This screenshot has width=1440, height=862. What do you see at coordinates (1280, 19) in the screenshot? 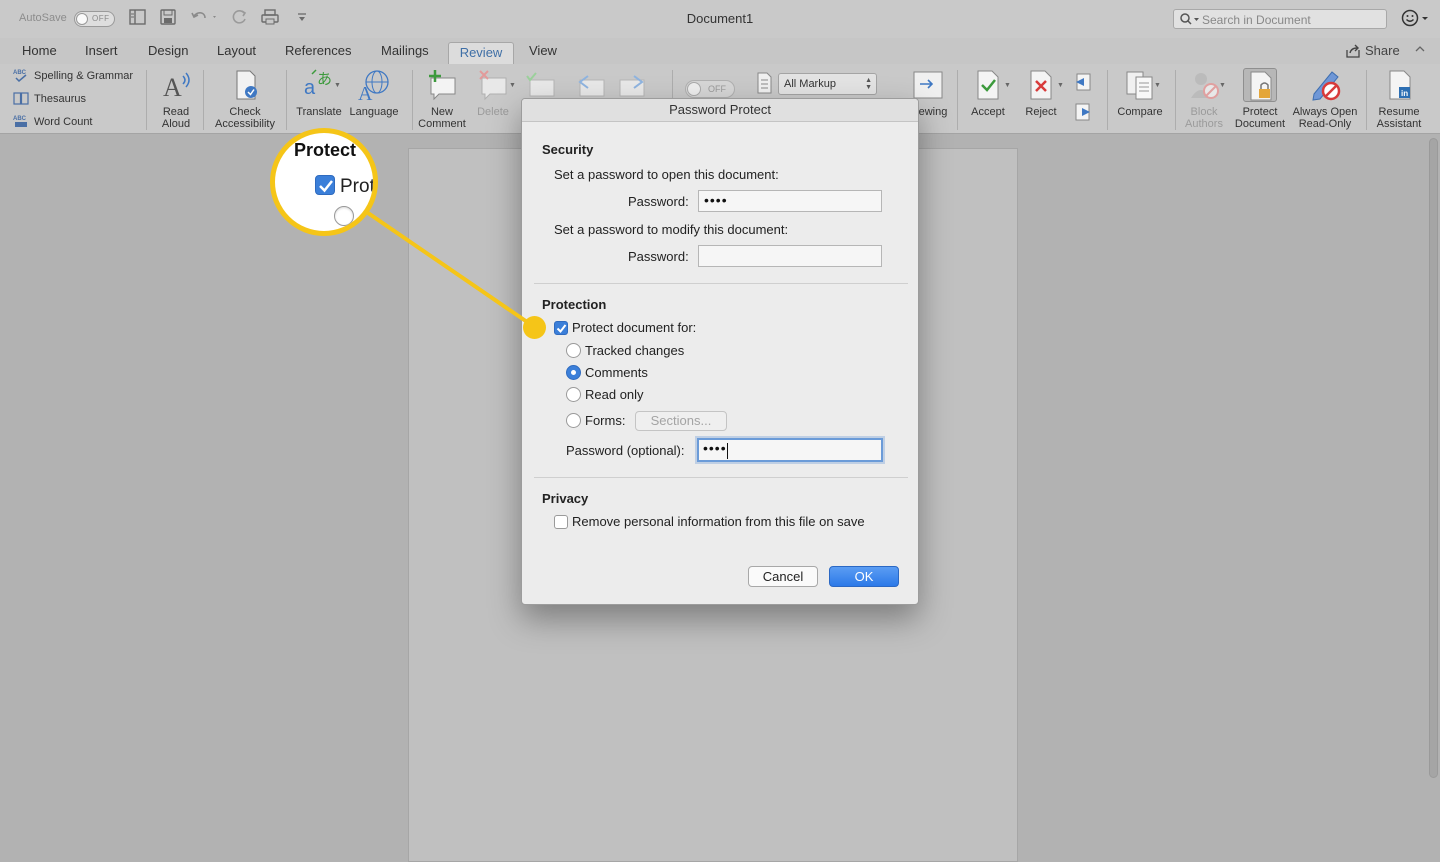
I see `search-input: Search in Document` at bounding box center [1280, 19].